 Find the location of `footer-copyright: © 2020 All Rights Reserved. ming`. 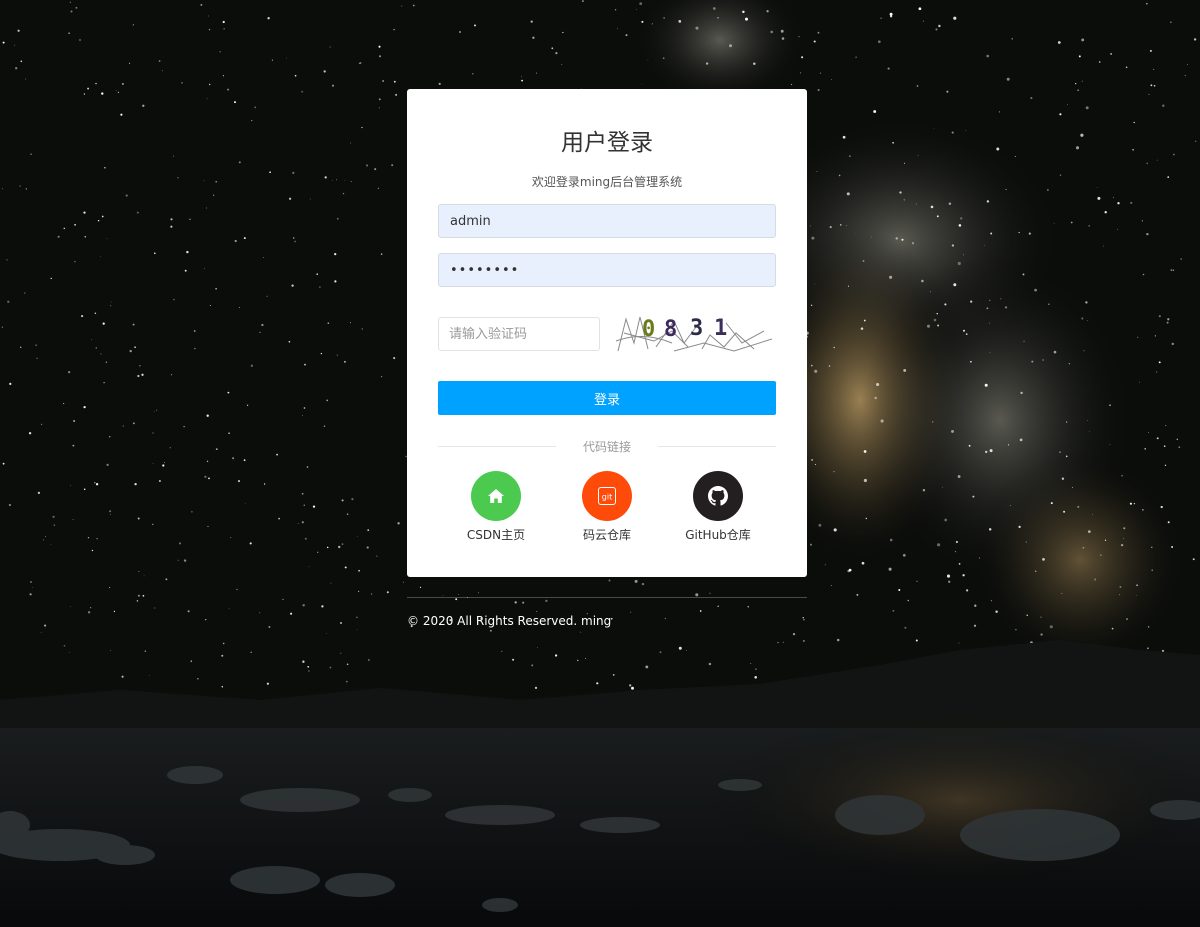

footer-copyright: © 2020 All Rights Reserved. ming is located at coordinates (509, 621).